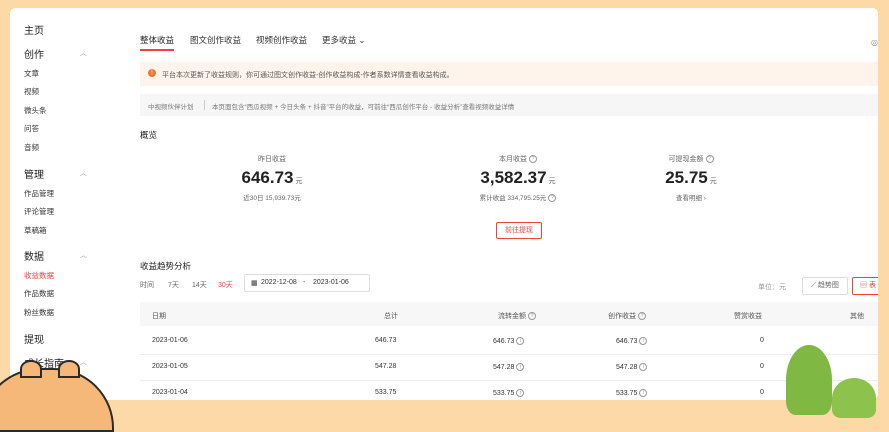 The width and height of the screenshot is (889, 432). What do you see at coordinates (386, 366) in the screenshot?
I see `cell-total: 547.28` at bounding box center [386, 366].